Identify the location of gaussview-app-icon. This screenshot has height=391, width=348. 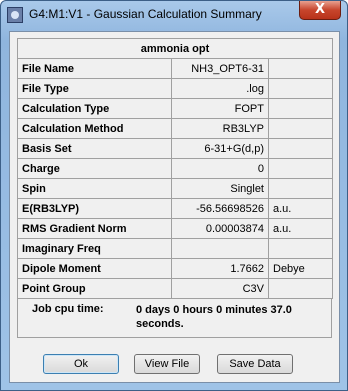
(15, 15).